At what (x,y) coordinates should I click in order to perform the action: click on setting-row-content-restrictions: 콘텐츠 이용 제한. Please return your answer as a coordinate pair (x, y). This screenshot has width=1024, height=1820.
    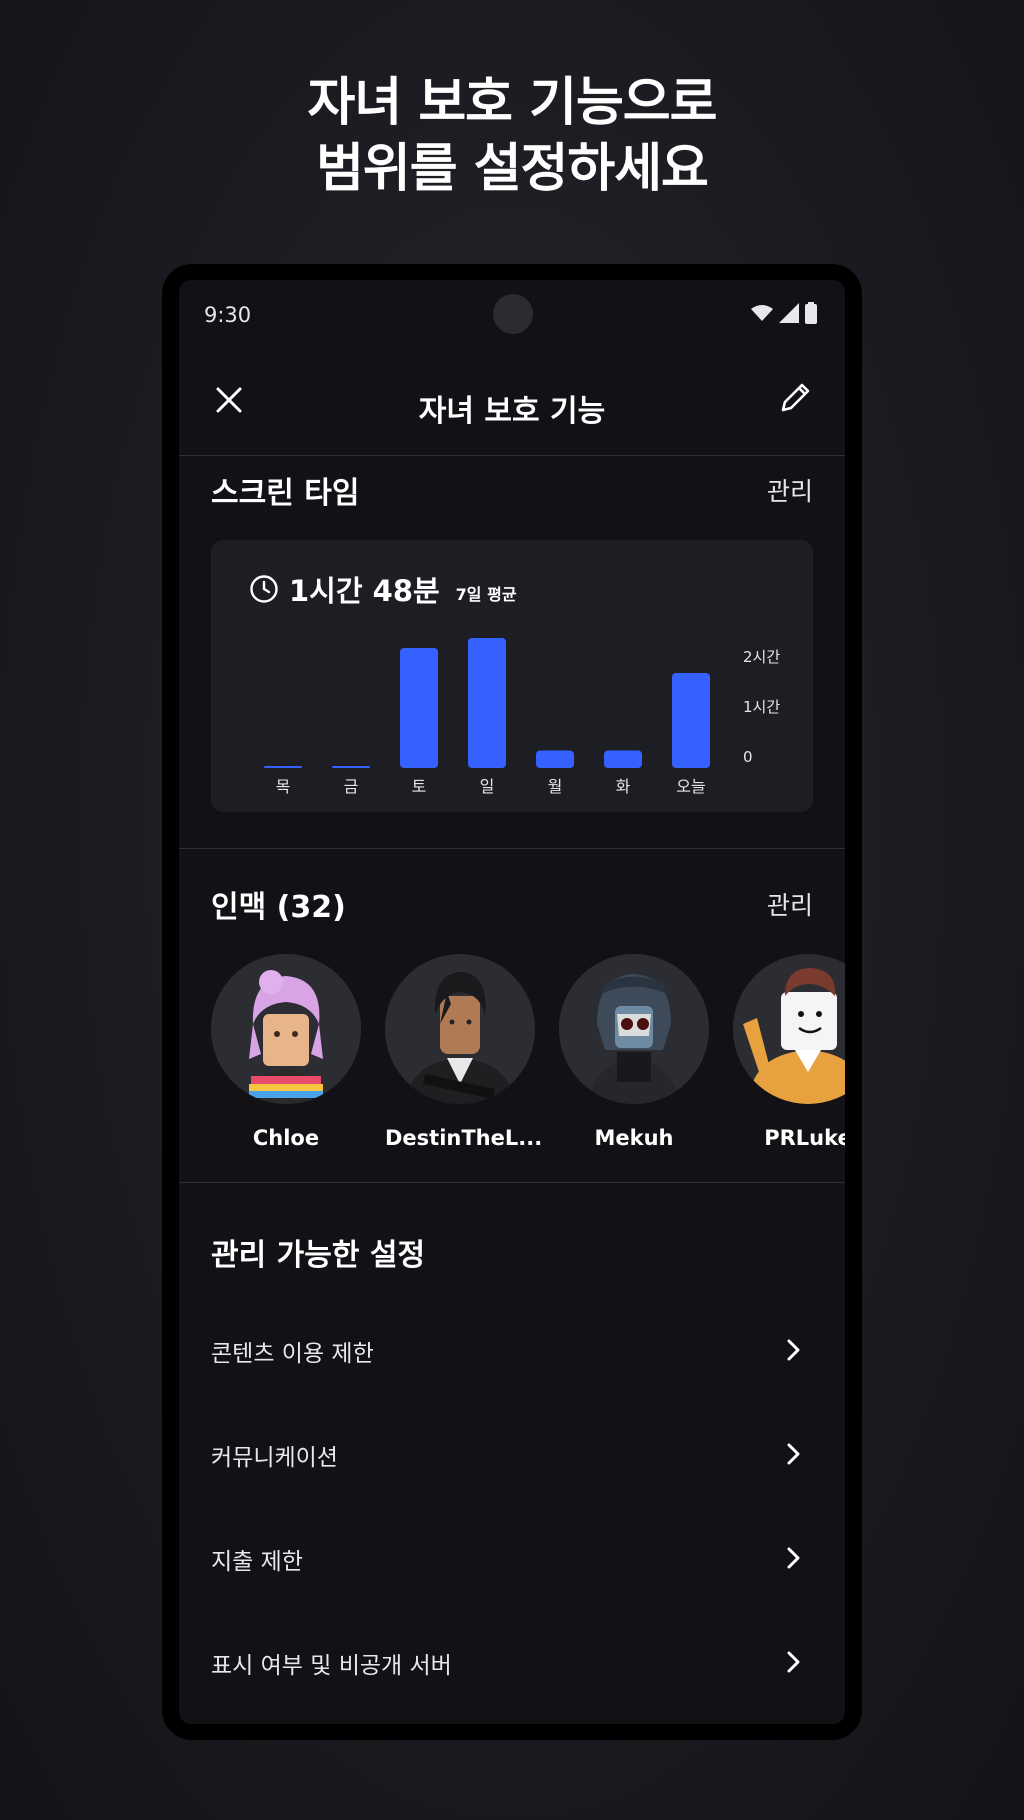
    Looking at the image, I should click on (512, 1350).